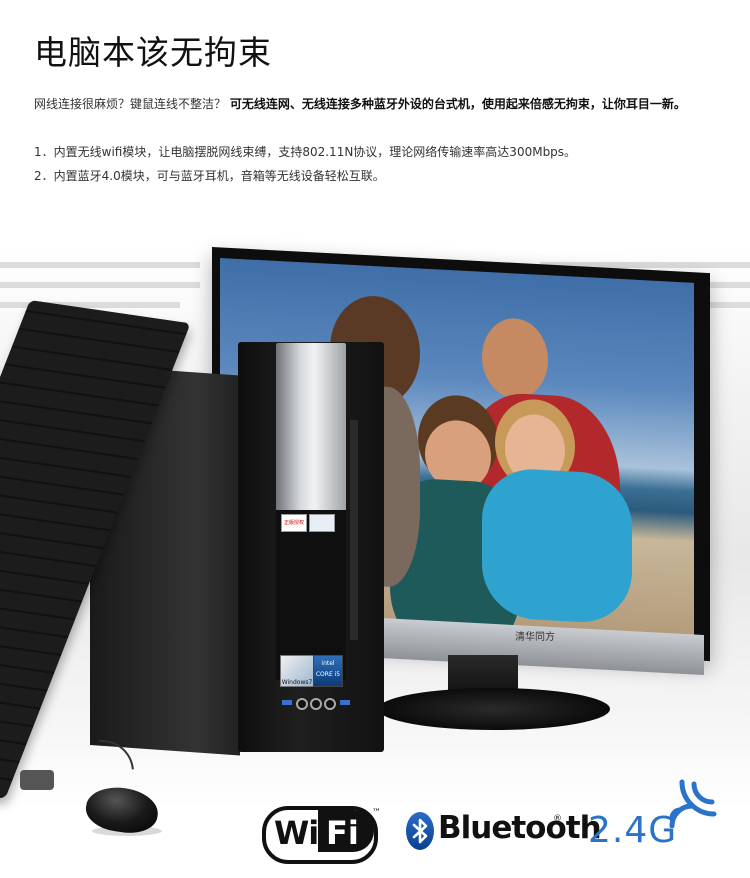 Image resolution: width=750 pixels, height=878 pixels. Describe the element at coordinates (153, 52) in the screenshot. I see `page-title: 电脑本该无拘束` at that location.